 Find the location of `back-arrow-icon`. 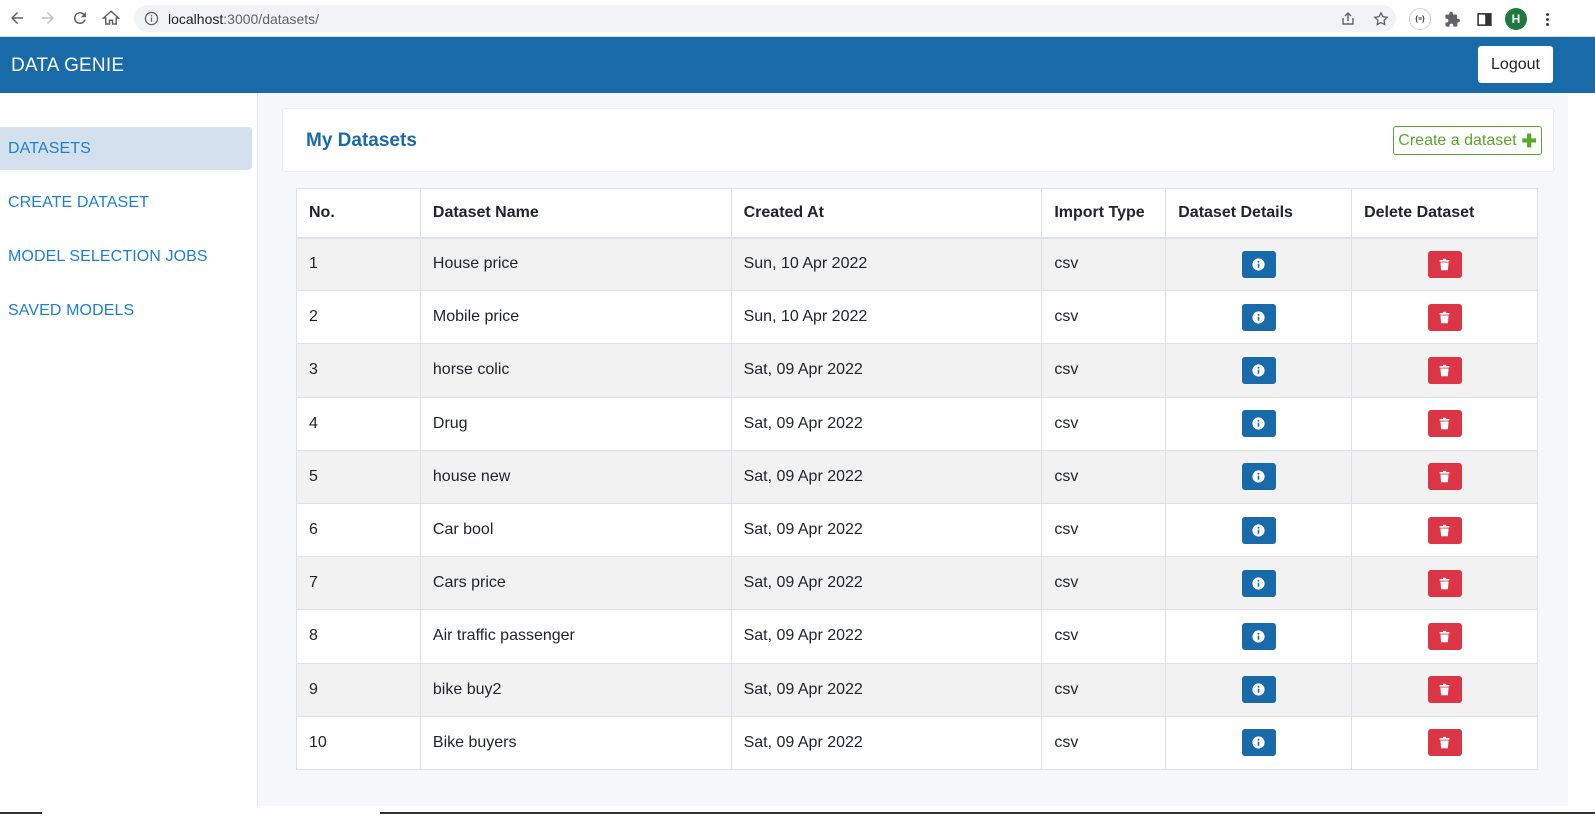

back-arrow-icon is located at coordinates (17, 18).